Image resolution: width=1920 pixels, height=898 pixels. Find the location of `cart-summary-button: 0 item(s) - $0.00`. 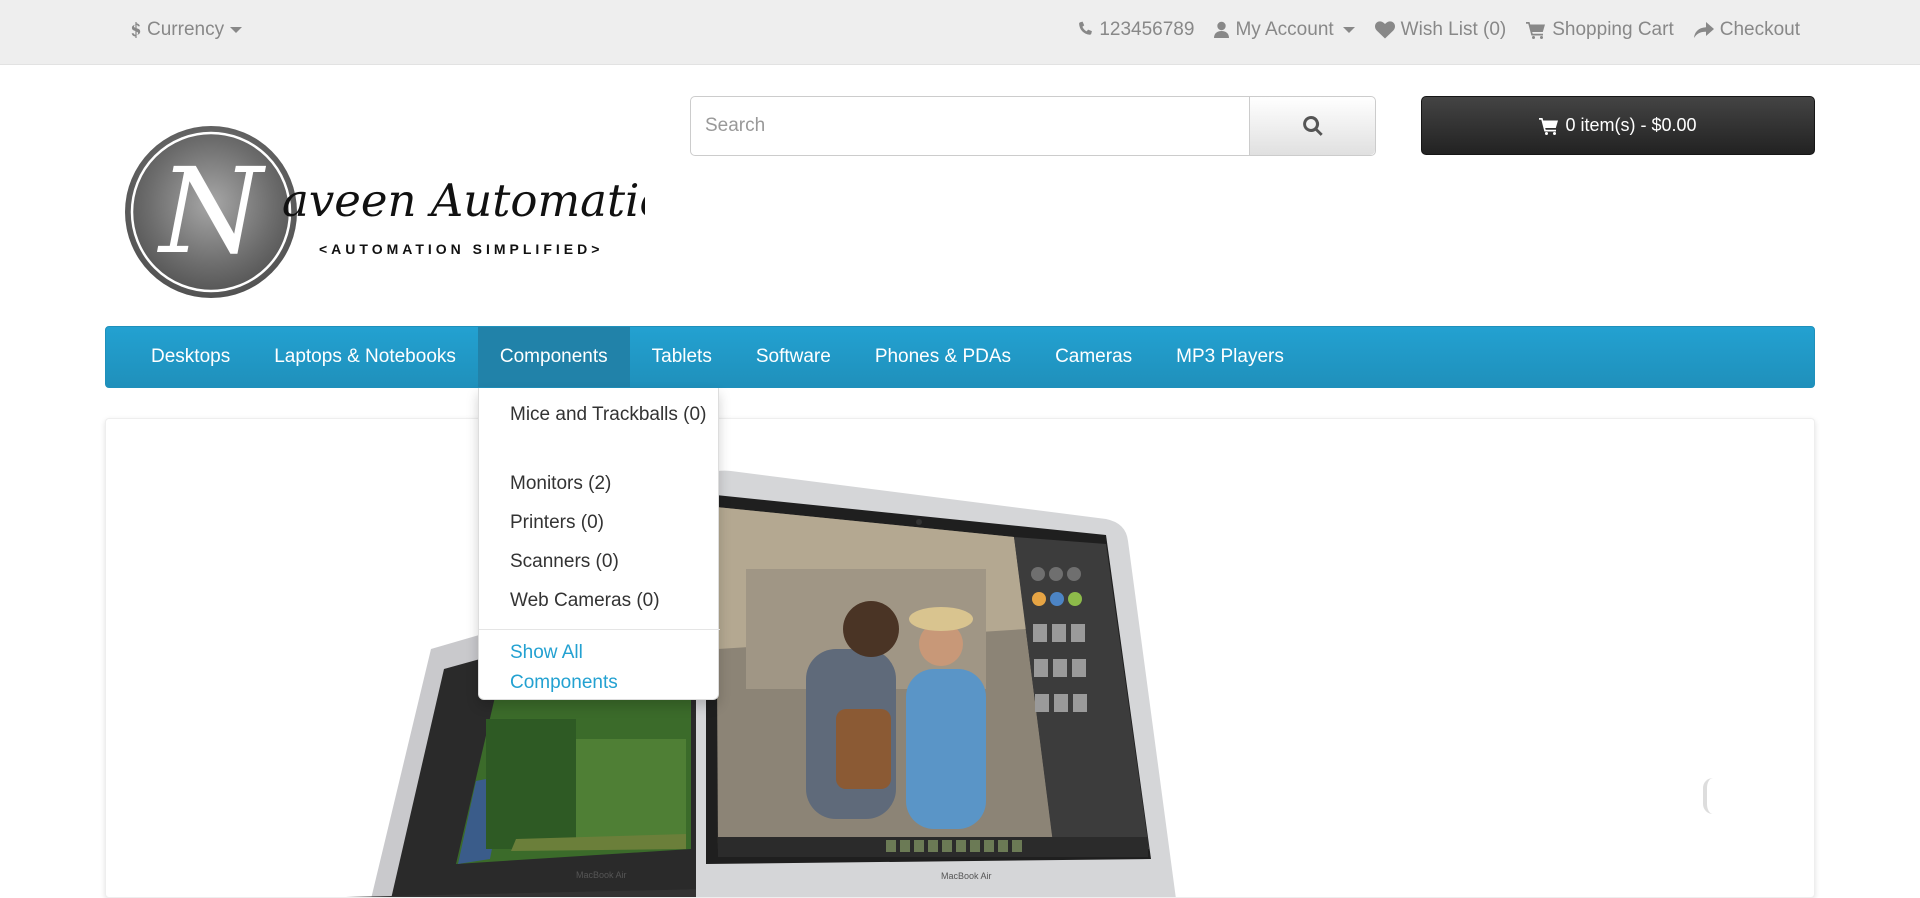

cart-summary-button: 0 item(s) - $0.00 is located at coordinates (1618, 125).